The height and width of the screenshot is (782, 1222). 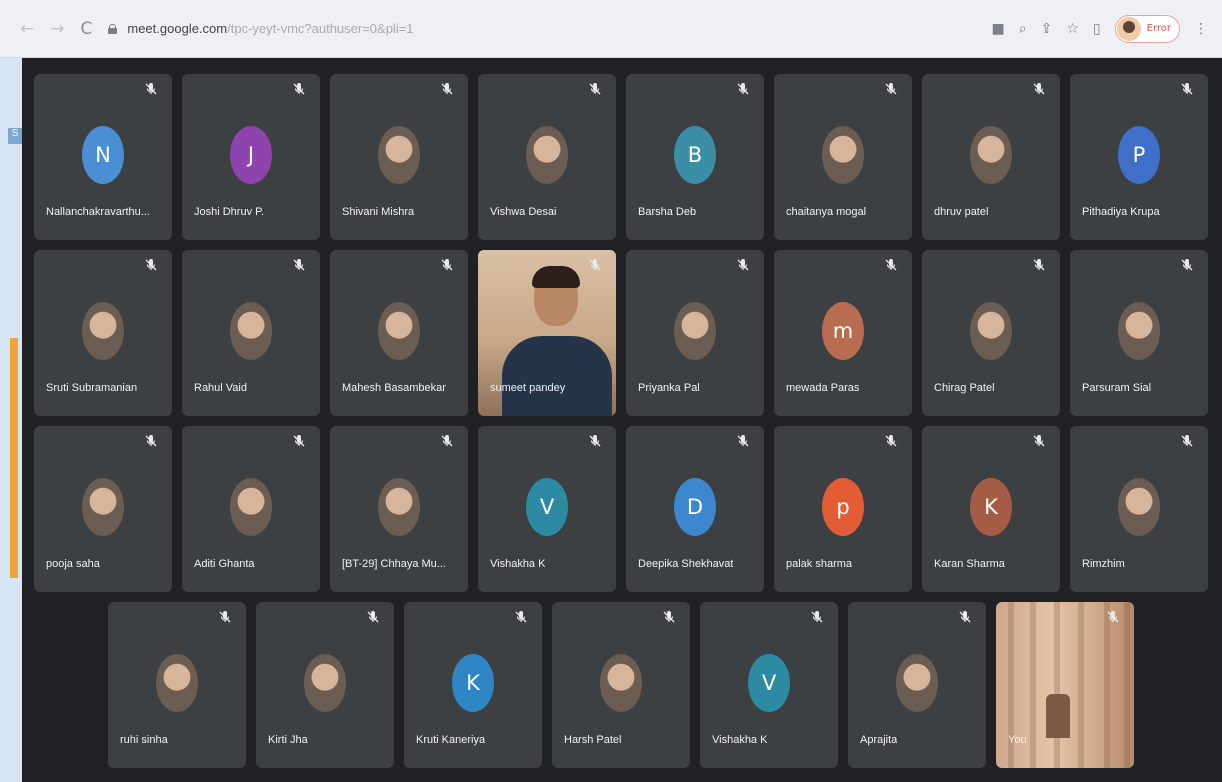 I want to click on participant-tile: Chirag Patel, so click(x=991, y=333).